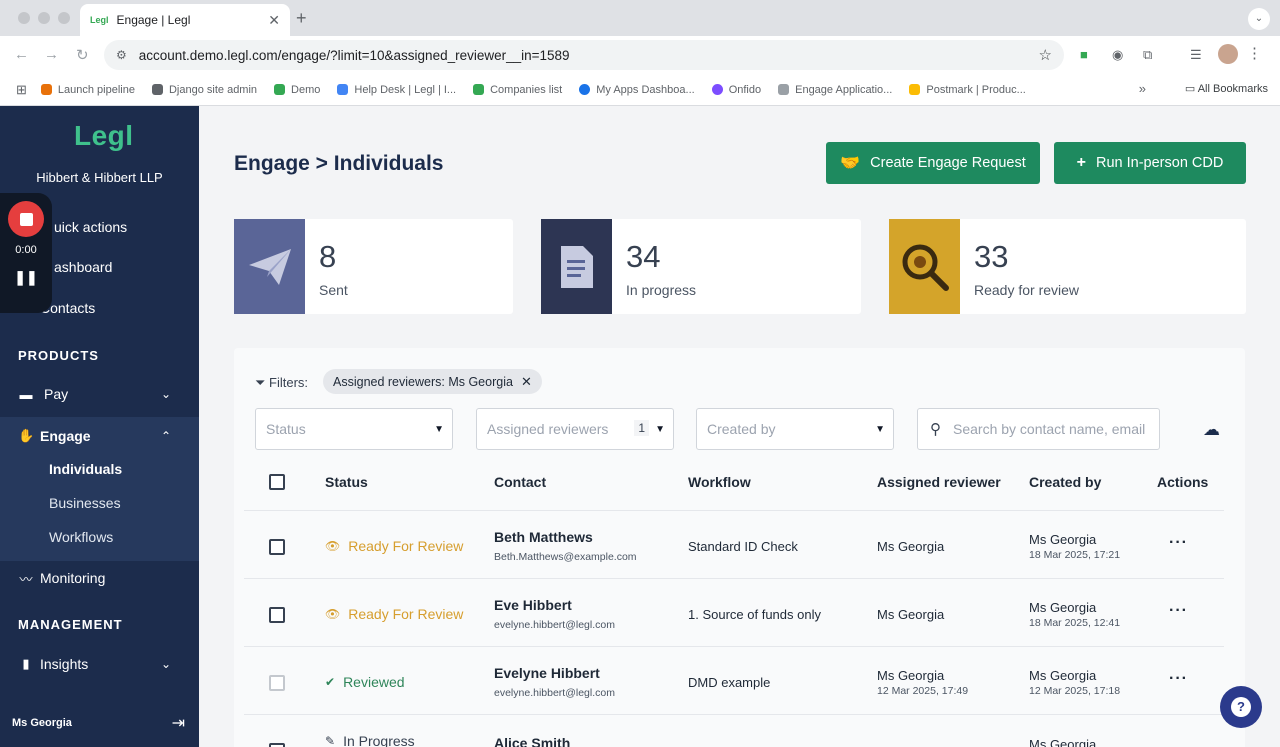  Describe the element at coordinates (1067, 266) in the screenshot. I see `stat-card-ready-for-review: 33 Ready for review` at that location.